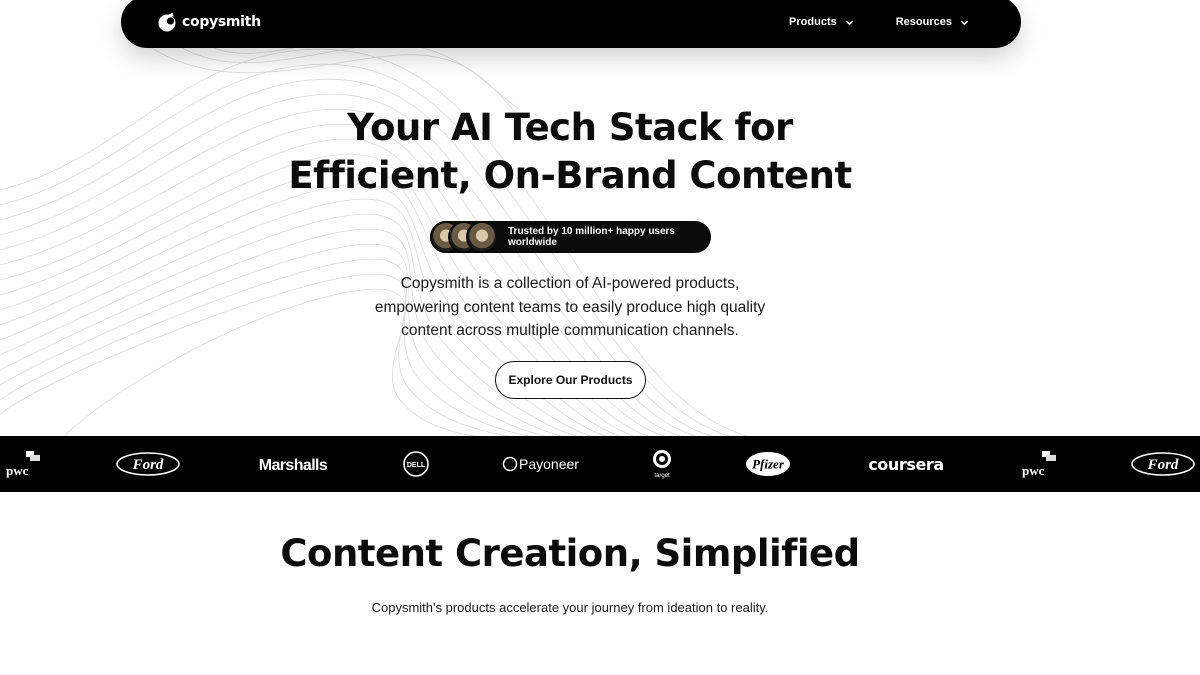 This screenshot has height=675, width=1200. Describe the element at coordinates (662, 464) in the screenshot. I see `brand-logo-target: target` at that location.